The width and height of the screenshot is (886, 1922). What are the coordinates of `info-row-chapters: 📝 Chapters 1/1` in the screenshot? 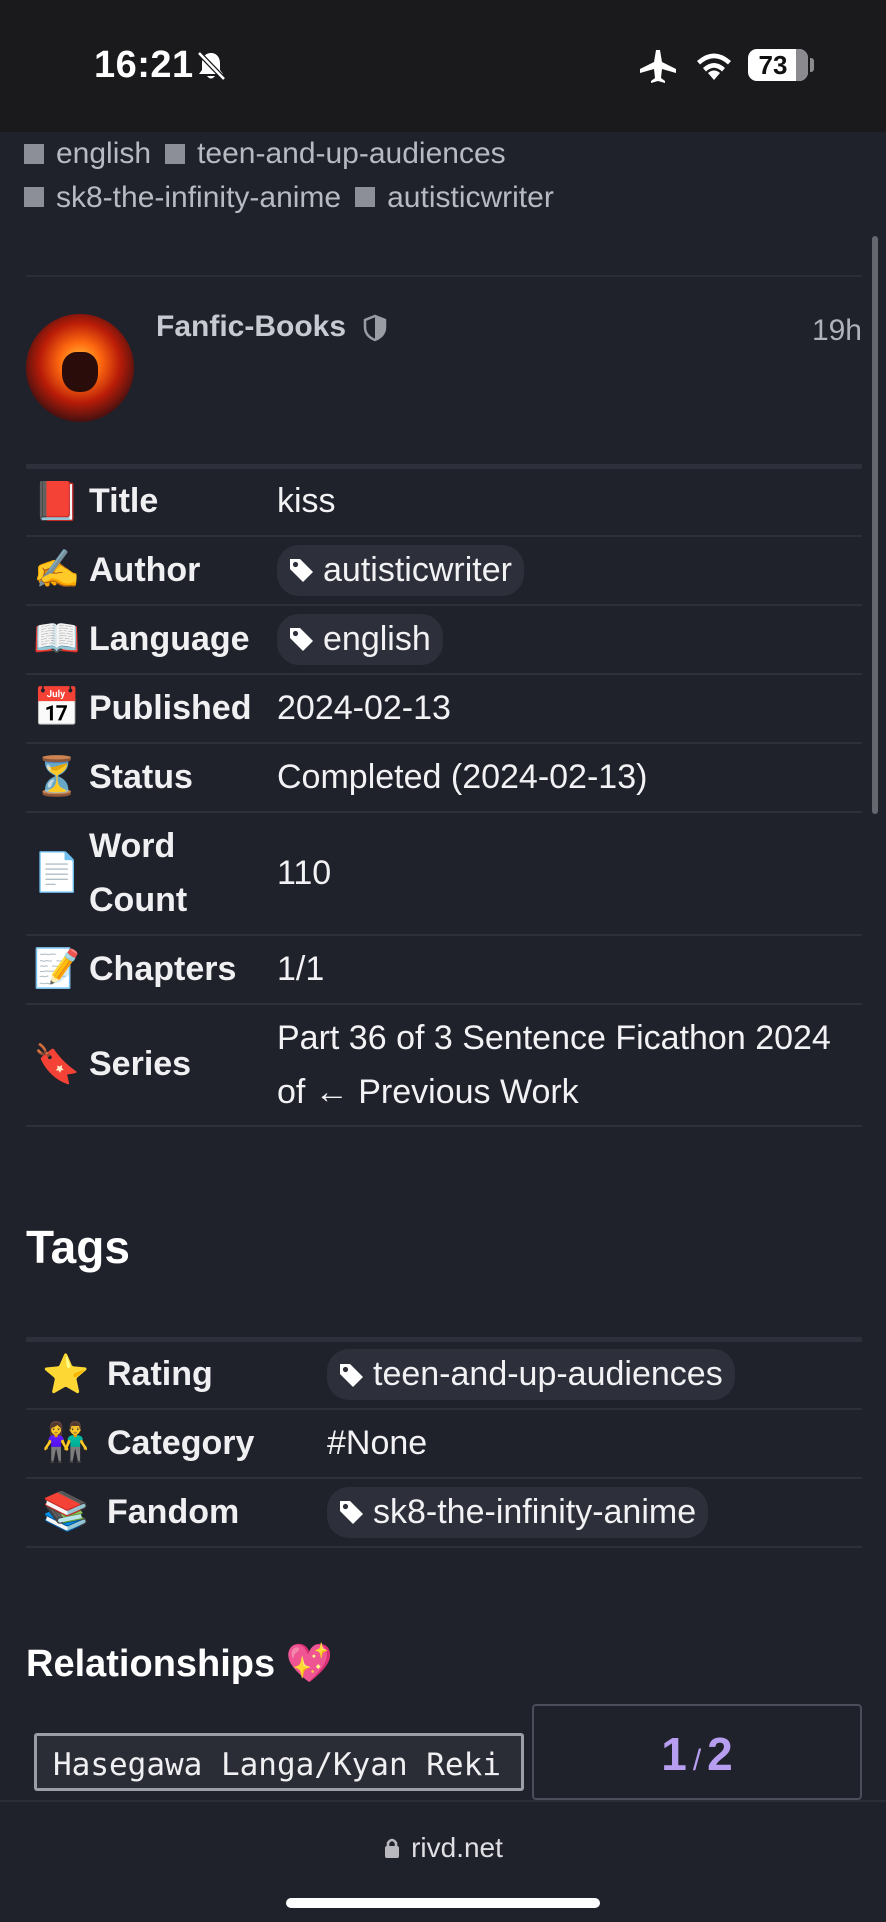 It's located at (444, 969).